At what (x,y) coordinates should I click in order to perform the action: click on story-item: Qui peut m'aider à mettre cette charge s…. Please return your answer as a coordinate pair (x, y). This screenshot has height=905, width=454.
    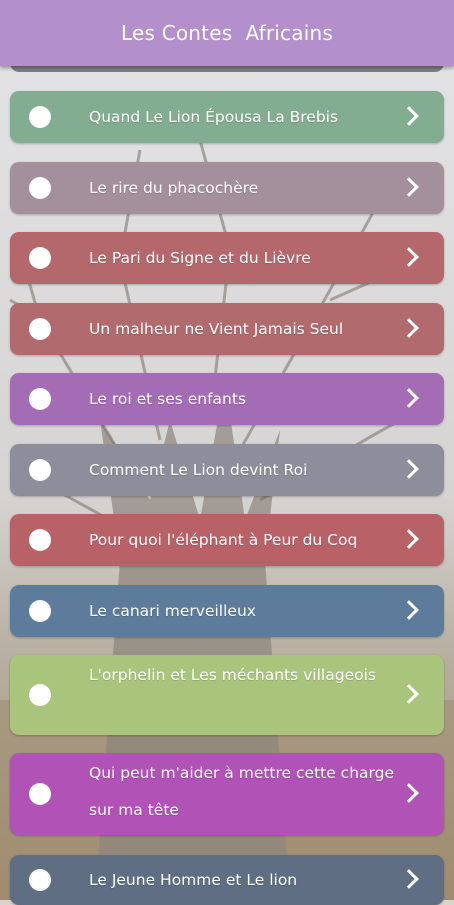
    Looking at the image, I should click on (227, 794).